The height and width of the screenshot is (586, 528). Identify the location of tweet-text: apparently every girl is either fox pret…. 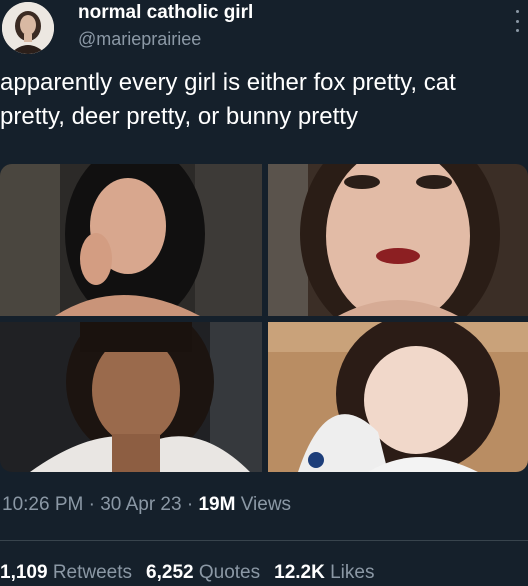
(228, 99).